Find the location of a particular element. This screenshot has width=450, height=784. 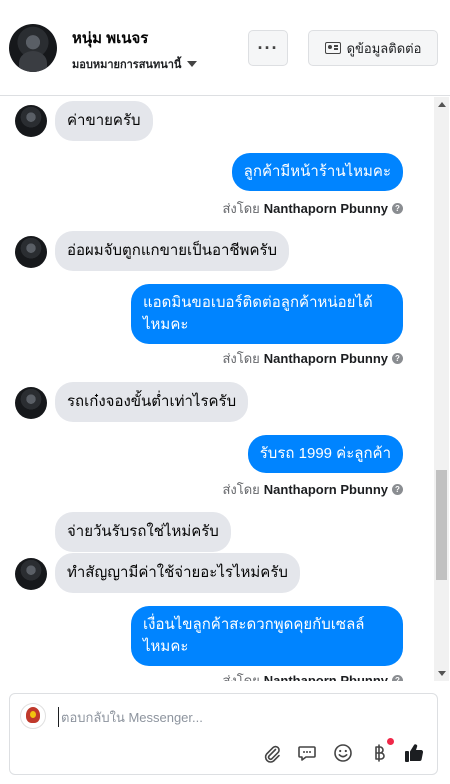

incoming-message: ค่าขายครับ is located at coordinates (104, 121).